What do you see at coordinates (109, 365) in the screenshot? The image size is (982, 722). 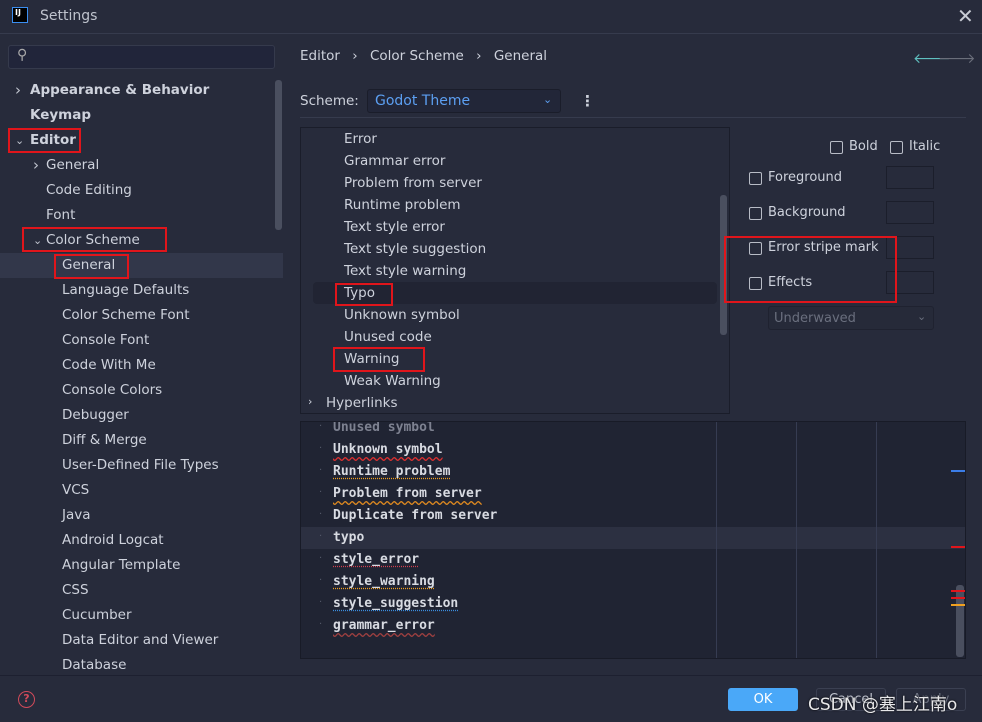 I see `sidebar-item: Code With Me` at bounding box center [109, 365].